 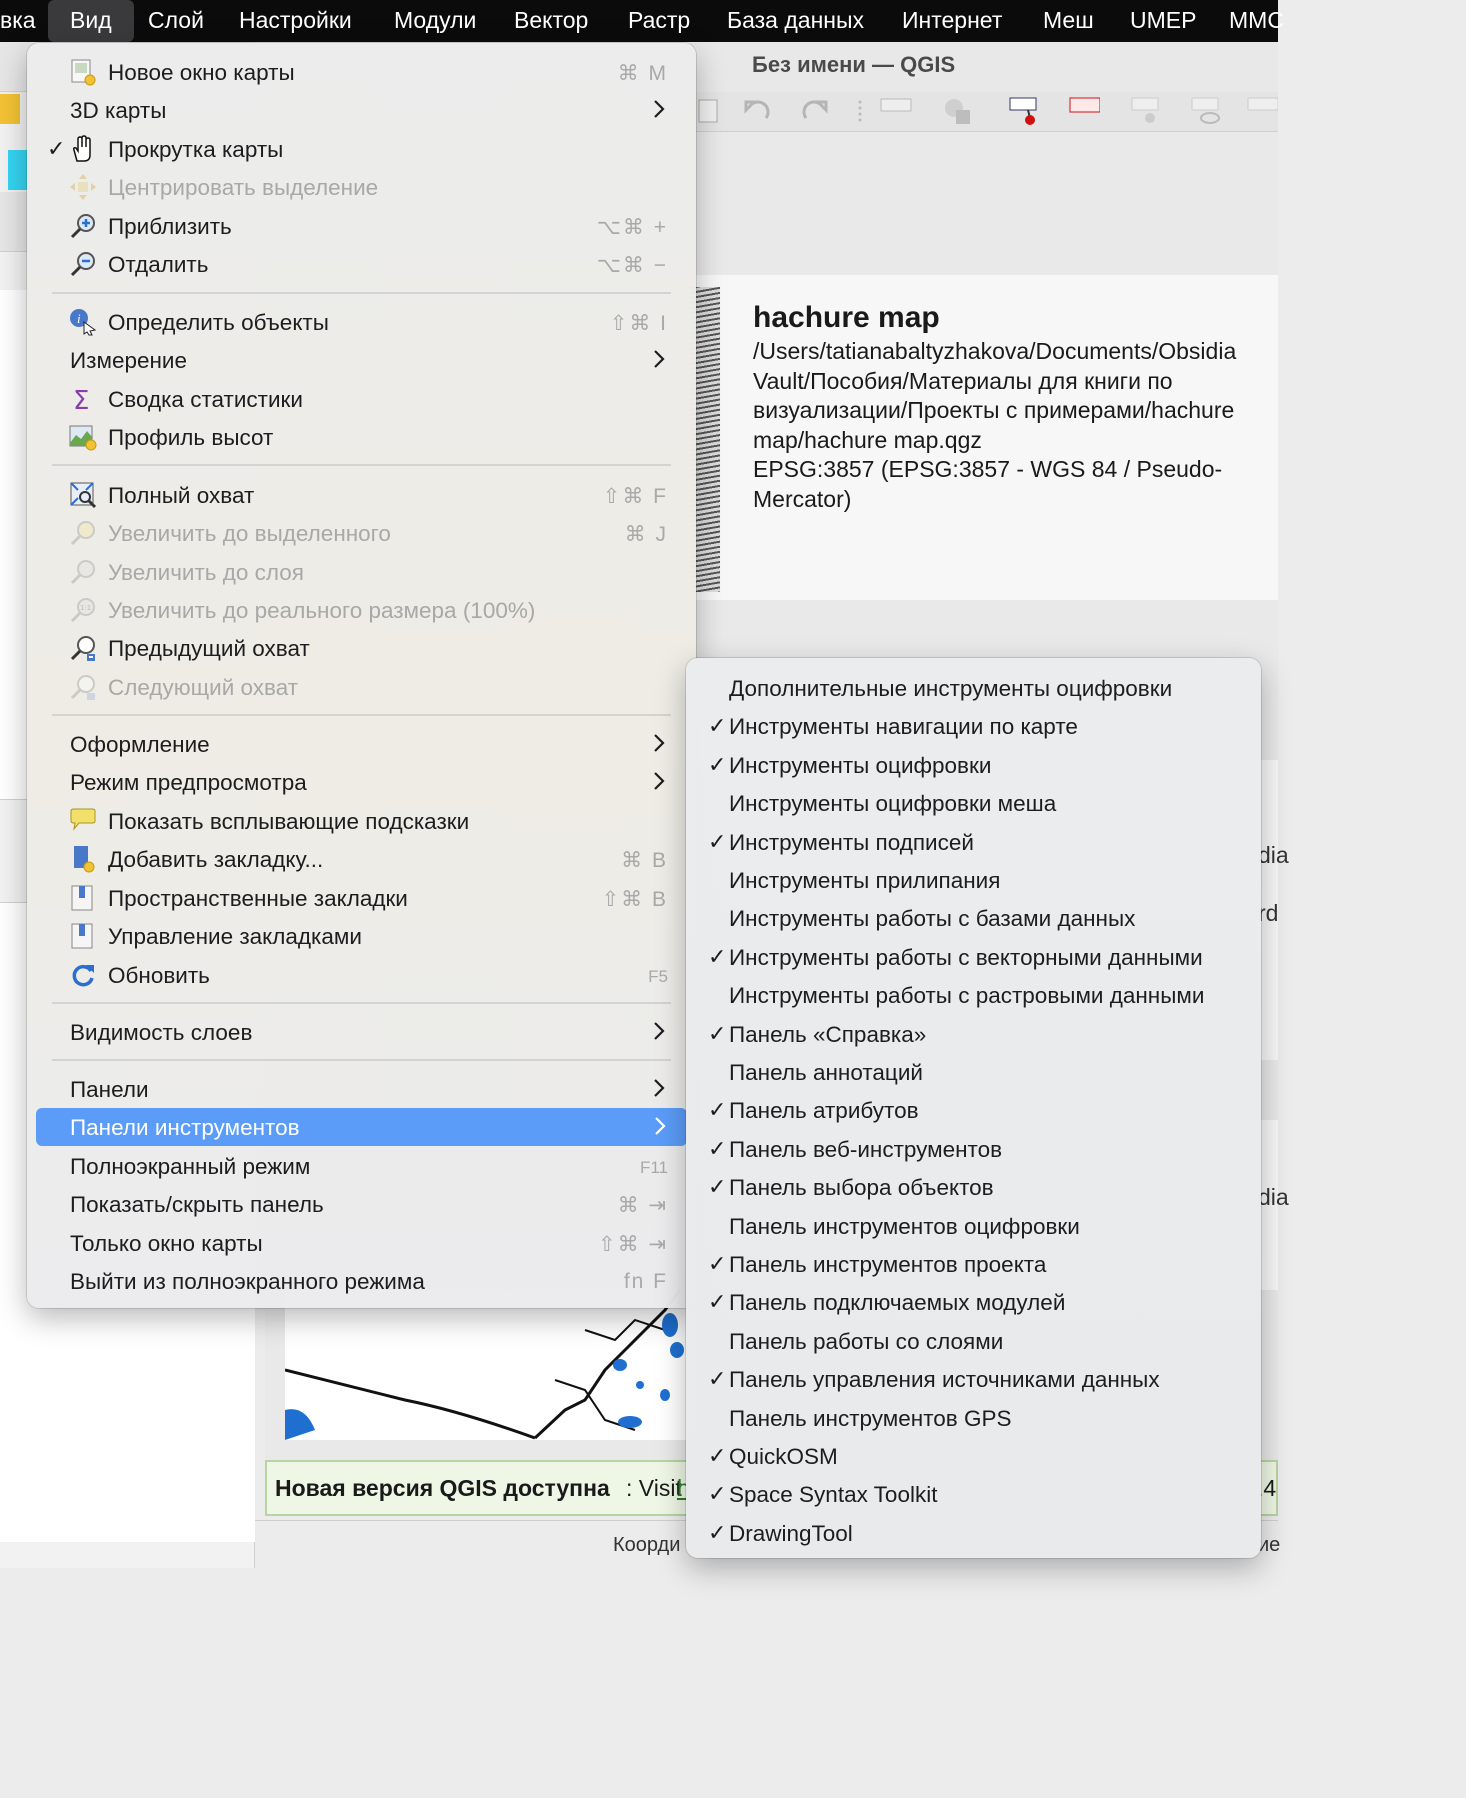 I want to click on zoom-actual-icon: 1:1, so click(x=82, y=610).